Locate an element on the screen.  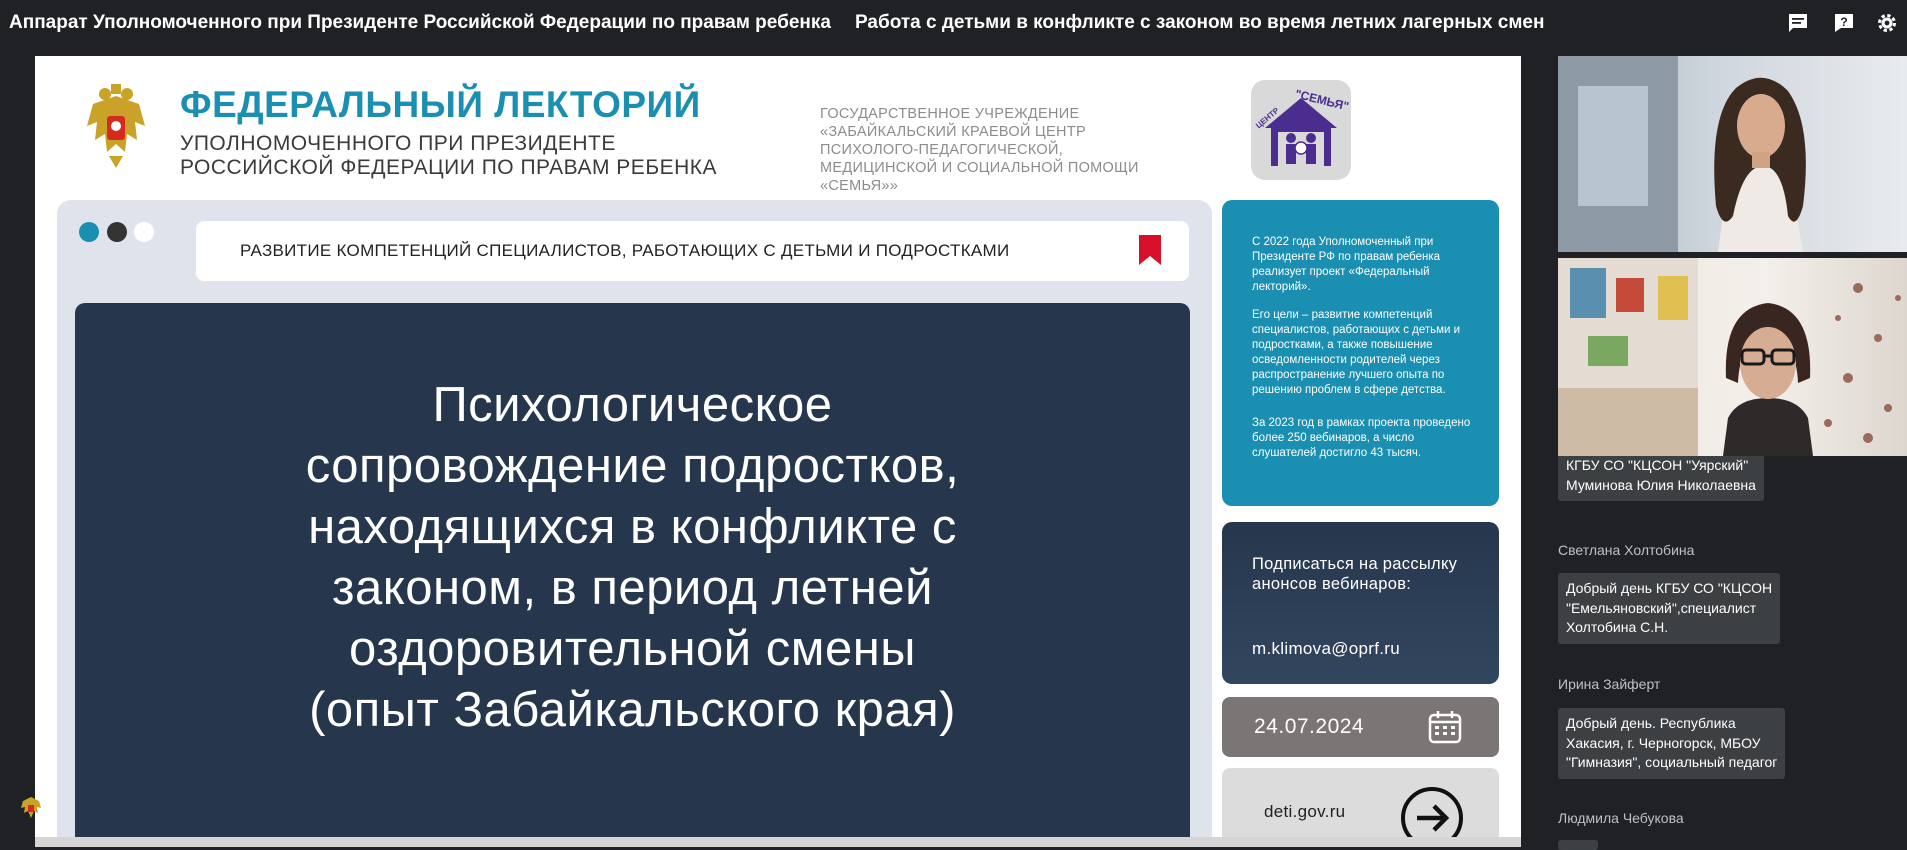
org-line: «Забайкальский краевой центр is located at coordinates (953, 132).